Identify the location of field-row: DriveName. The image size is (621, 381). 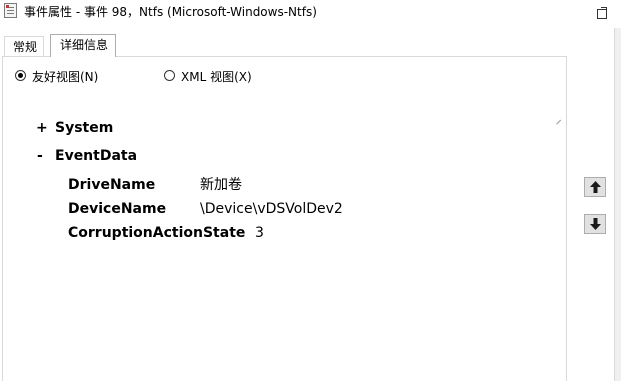
(111, 183).